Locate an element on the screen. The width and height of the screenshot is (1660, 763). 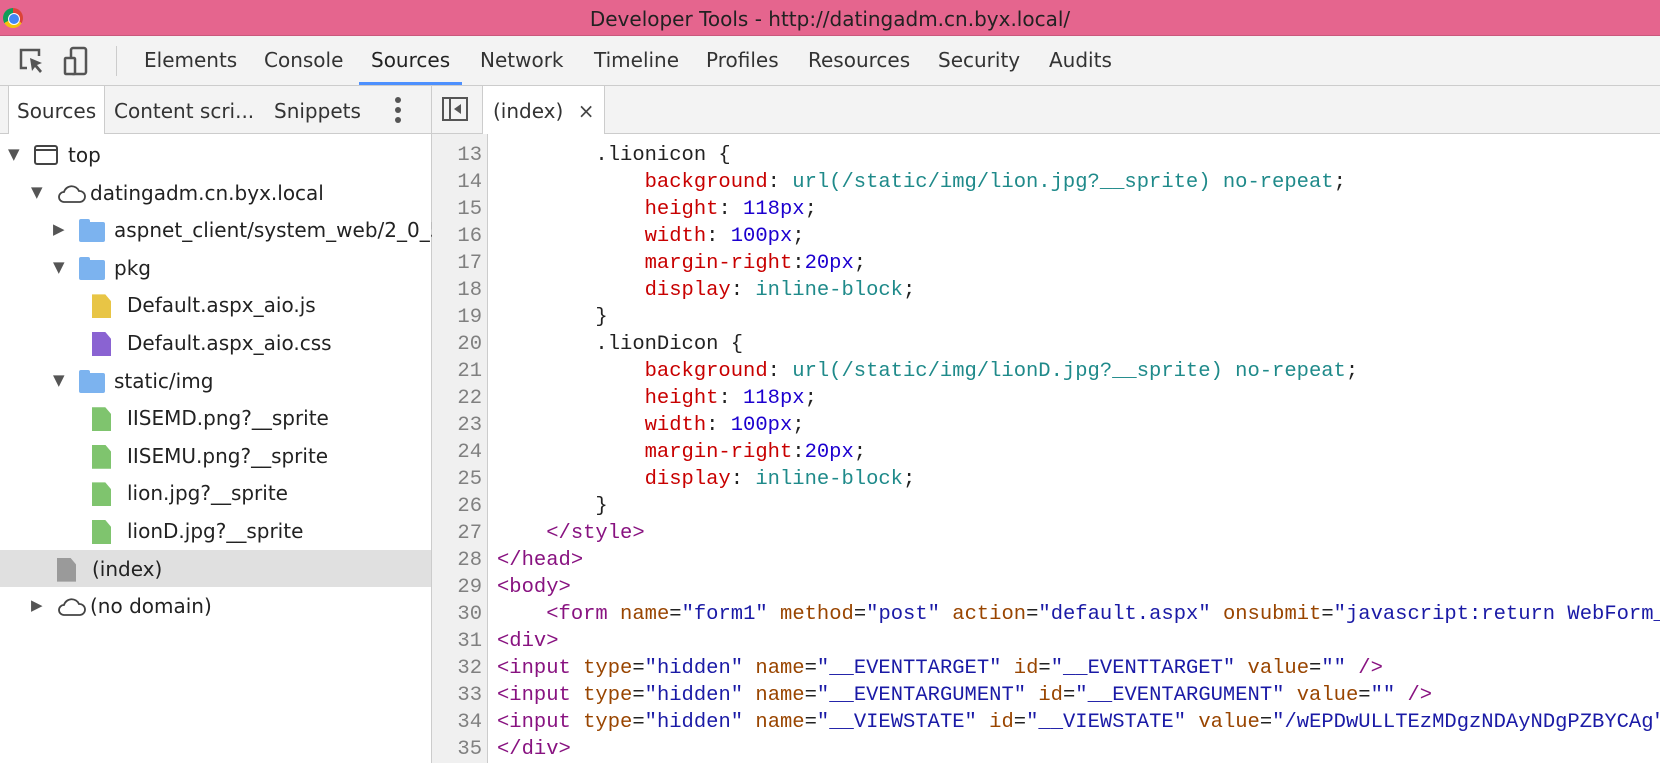
tree-item-label: top is located at coordinates (84, 155).